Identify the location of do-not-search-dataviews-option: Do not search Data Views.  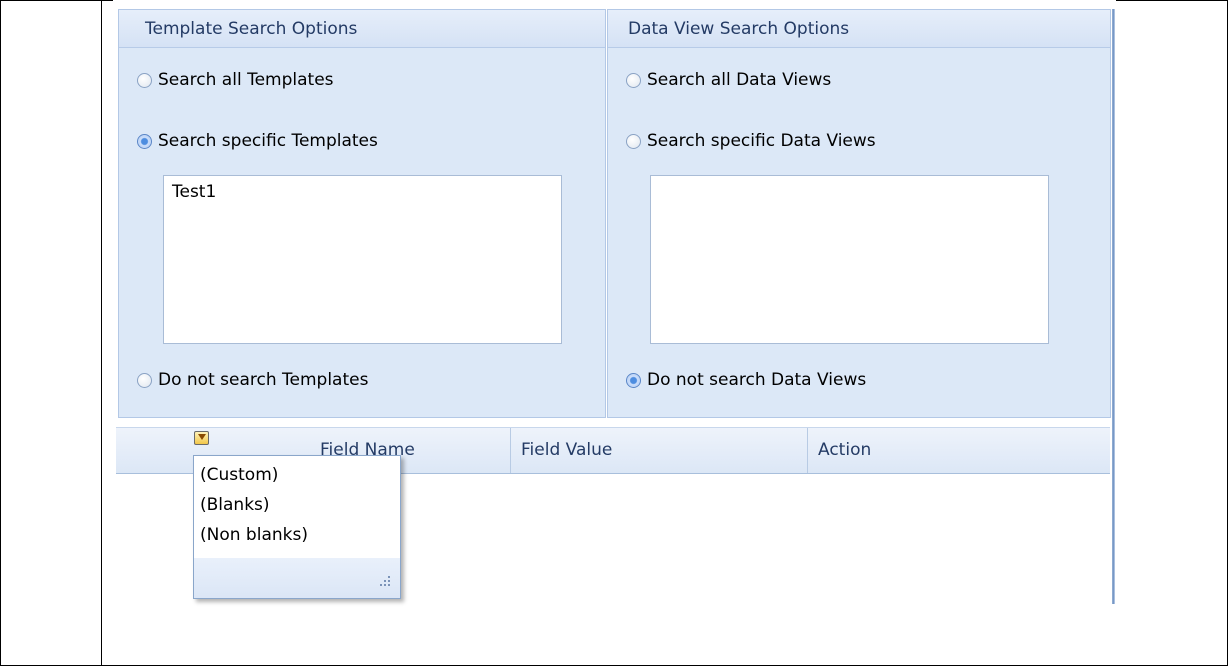
(746, 380).